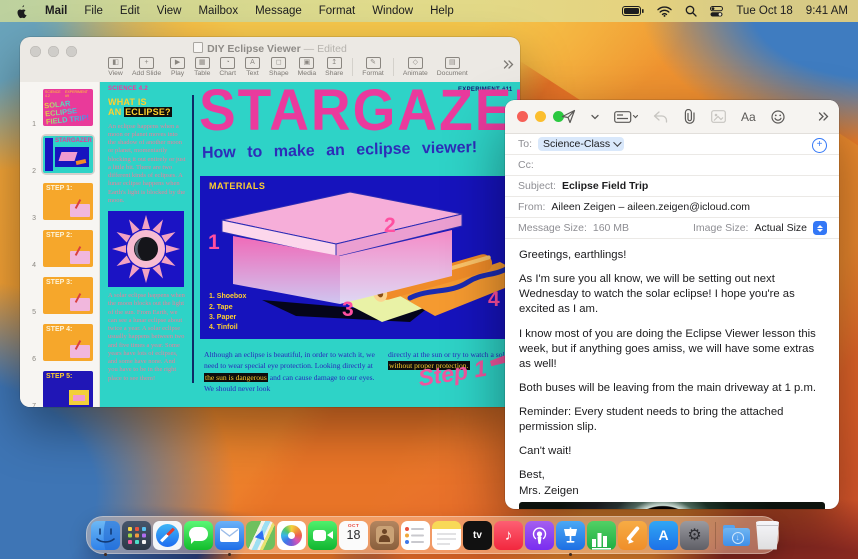  I want to click on dock-icon-app-store: A, so click(663, 535).